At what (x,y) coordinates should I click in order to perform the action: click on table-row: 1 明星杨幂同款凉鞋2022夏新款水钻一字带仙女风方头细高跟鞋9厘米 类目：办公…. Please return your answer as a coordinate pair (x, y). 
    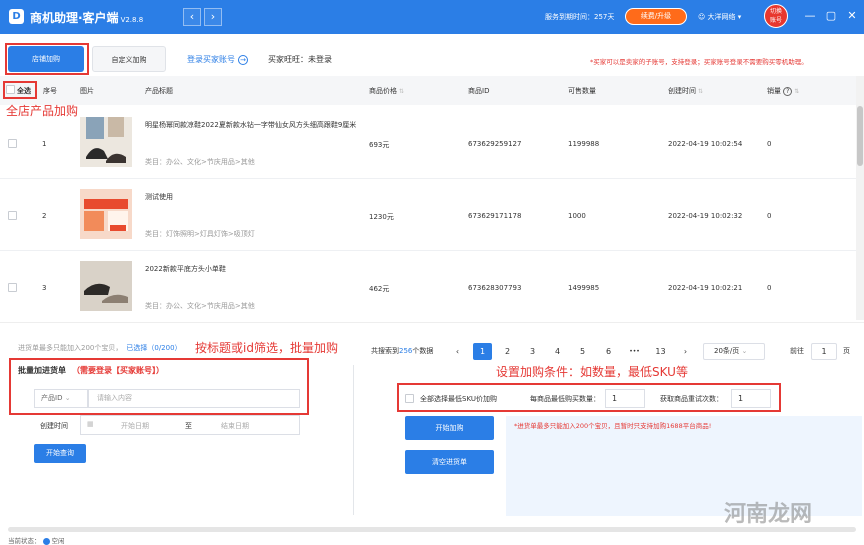
    Looking at the image, I should click on (428, 143).